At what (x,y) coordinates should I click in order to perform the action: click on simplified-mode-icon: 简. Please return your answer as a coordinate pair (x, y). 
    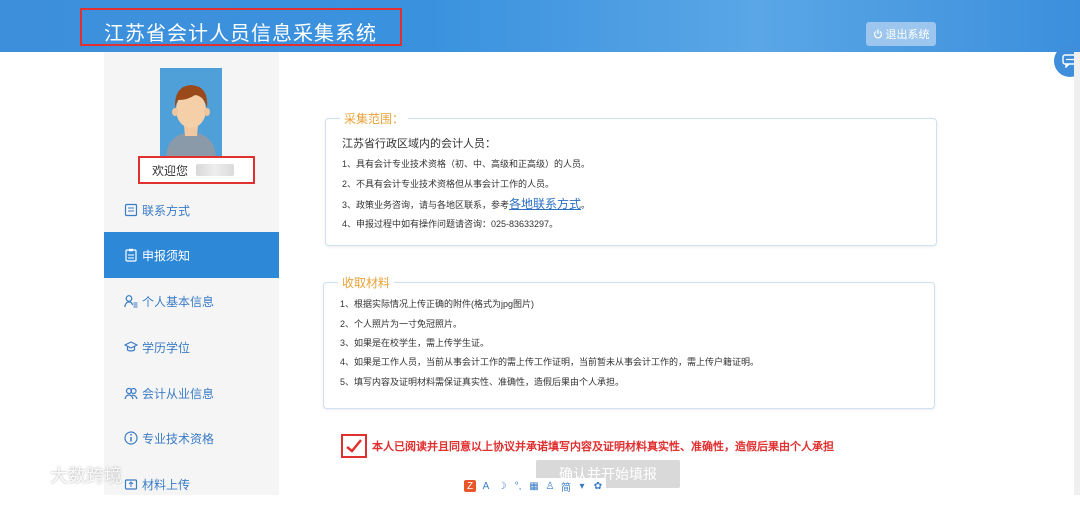
    Looking at the image, I should click on (566, 487).